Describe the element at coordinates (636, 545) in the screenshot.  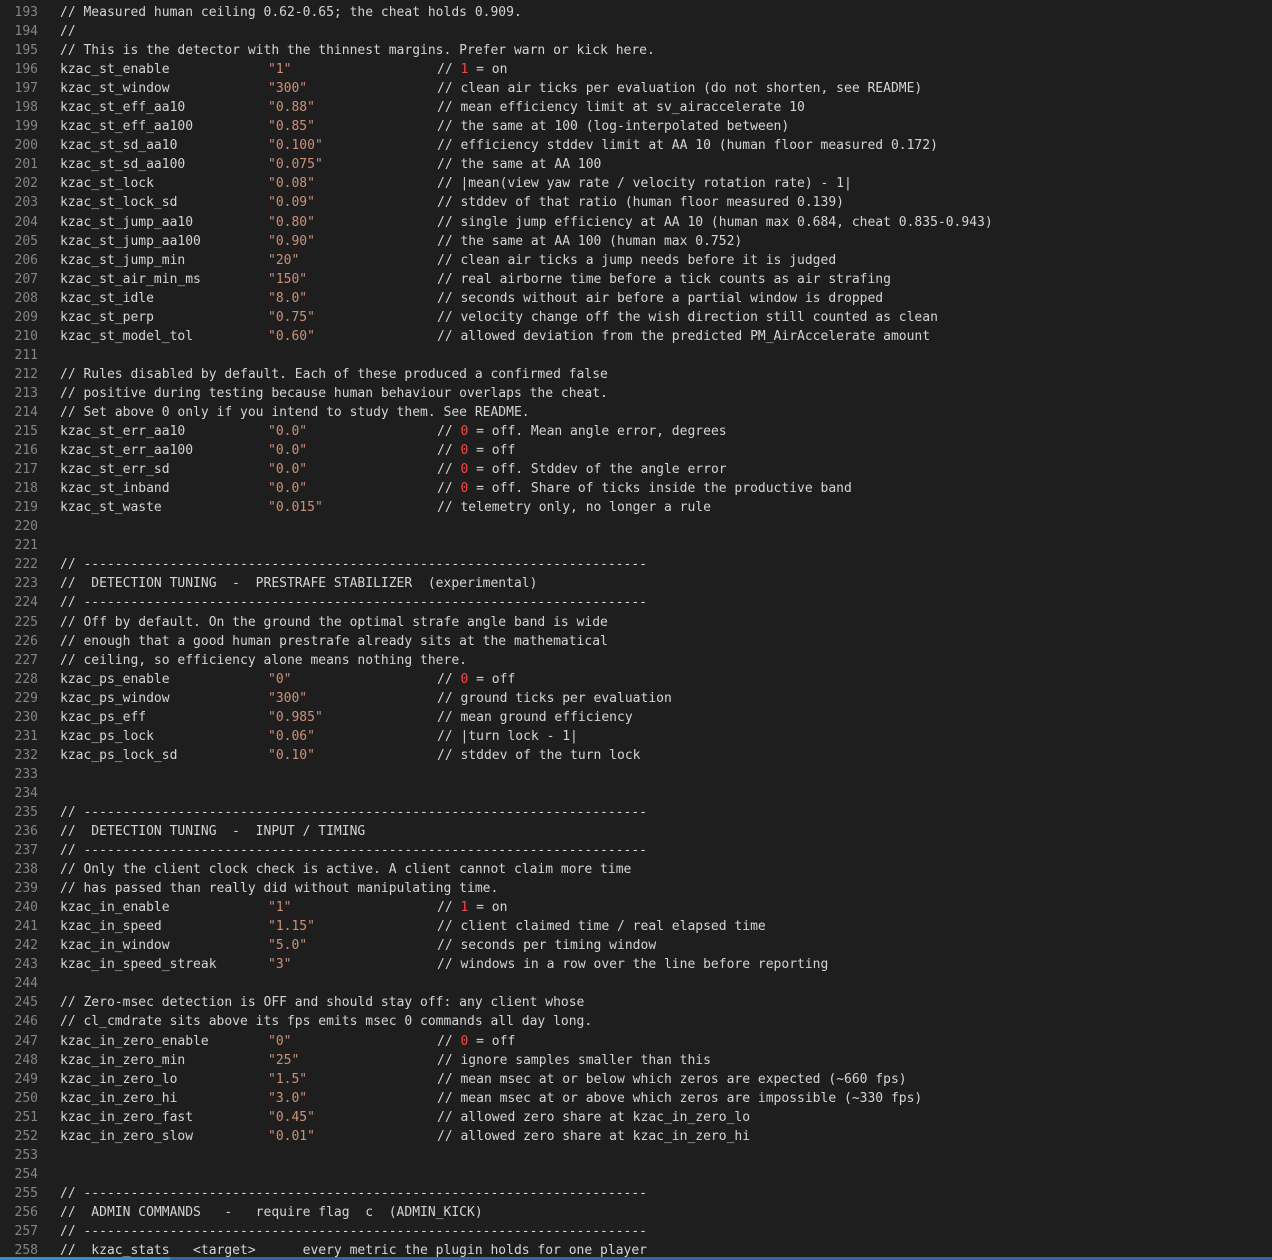
I see `code-line: 221` at that location.